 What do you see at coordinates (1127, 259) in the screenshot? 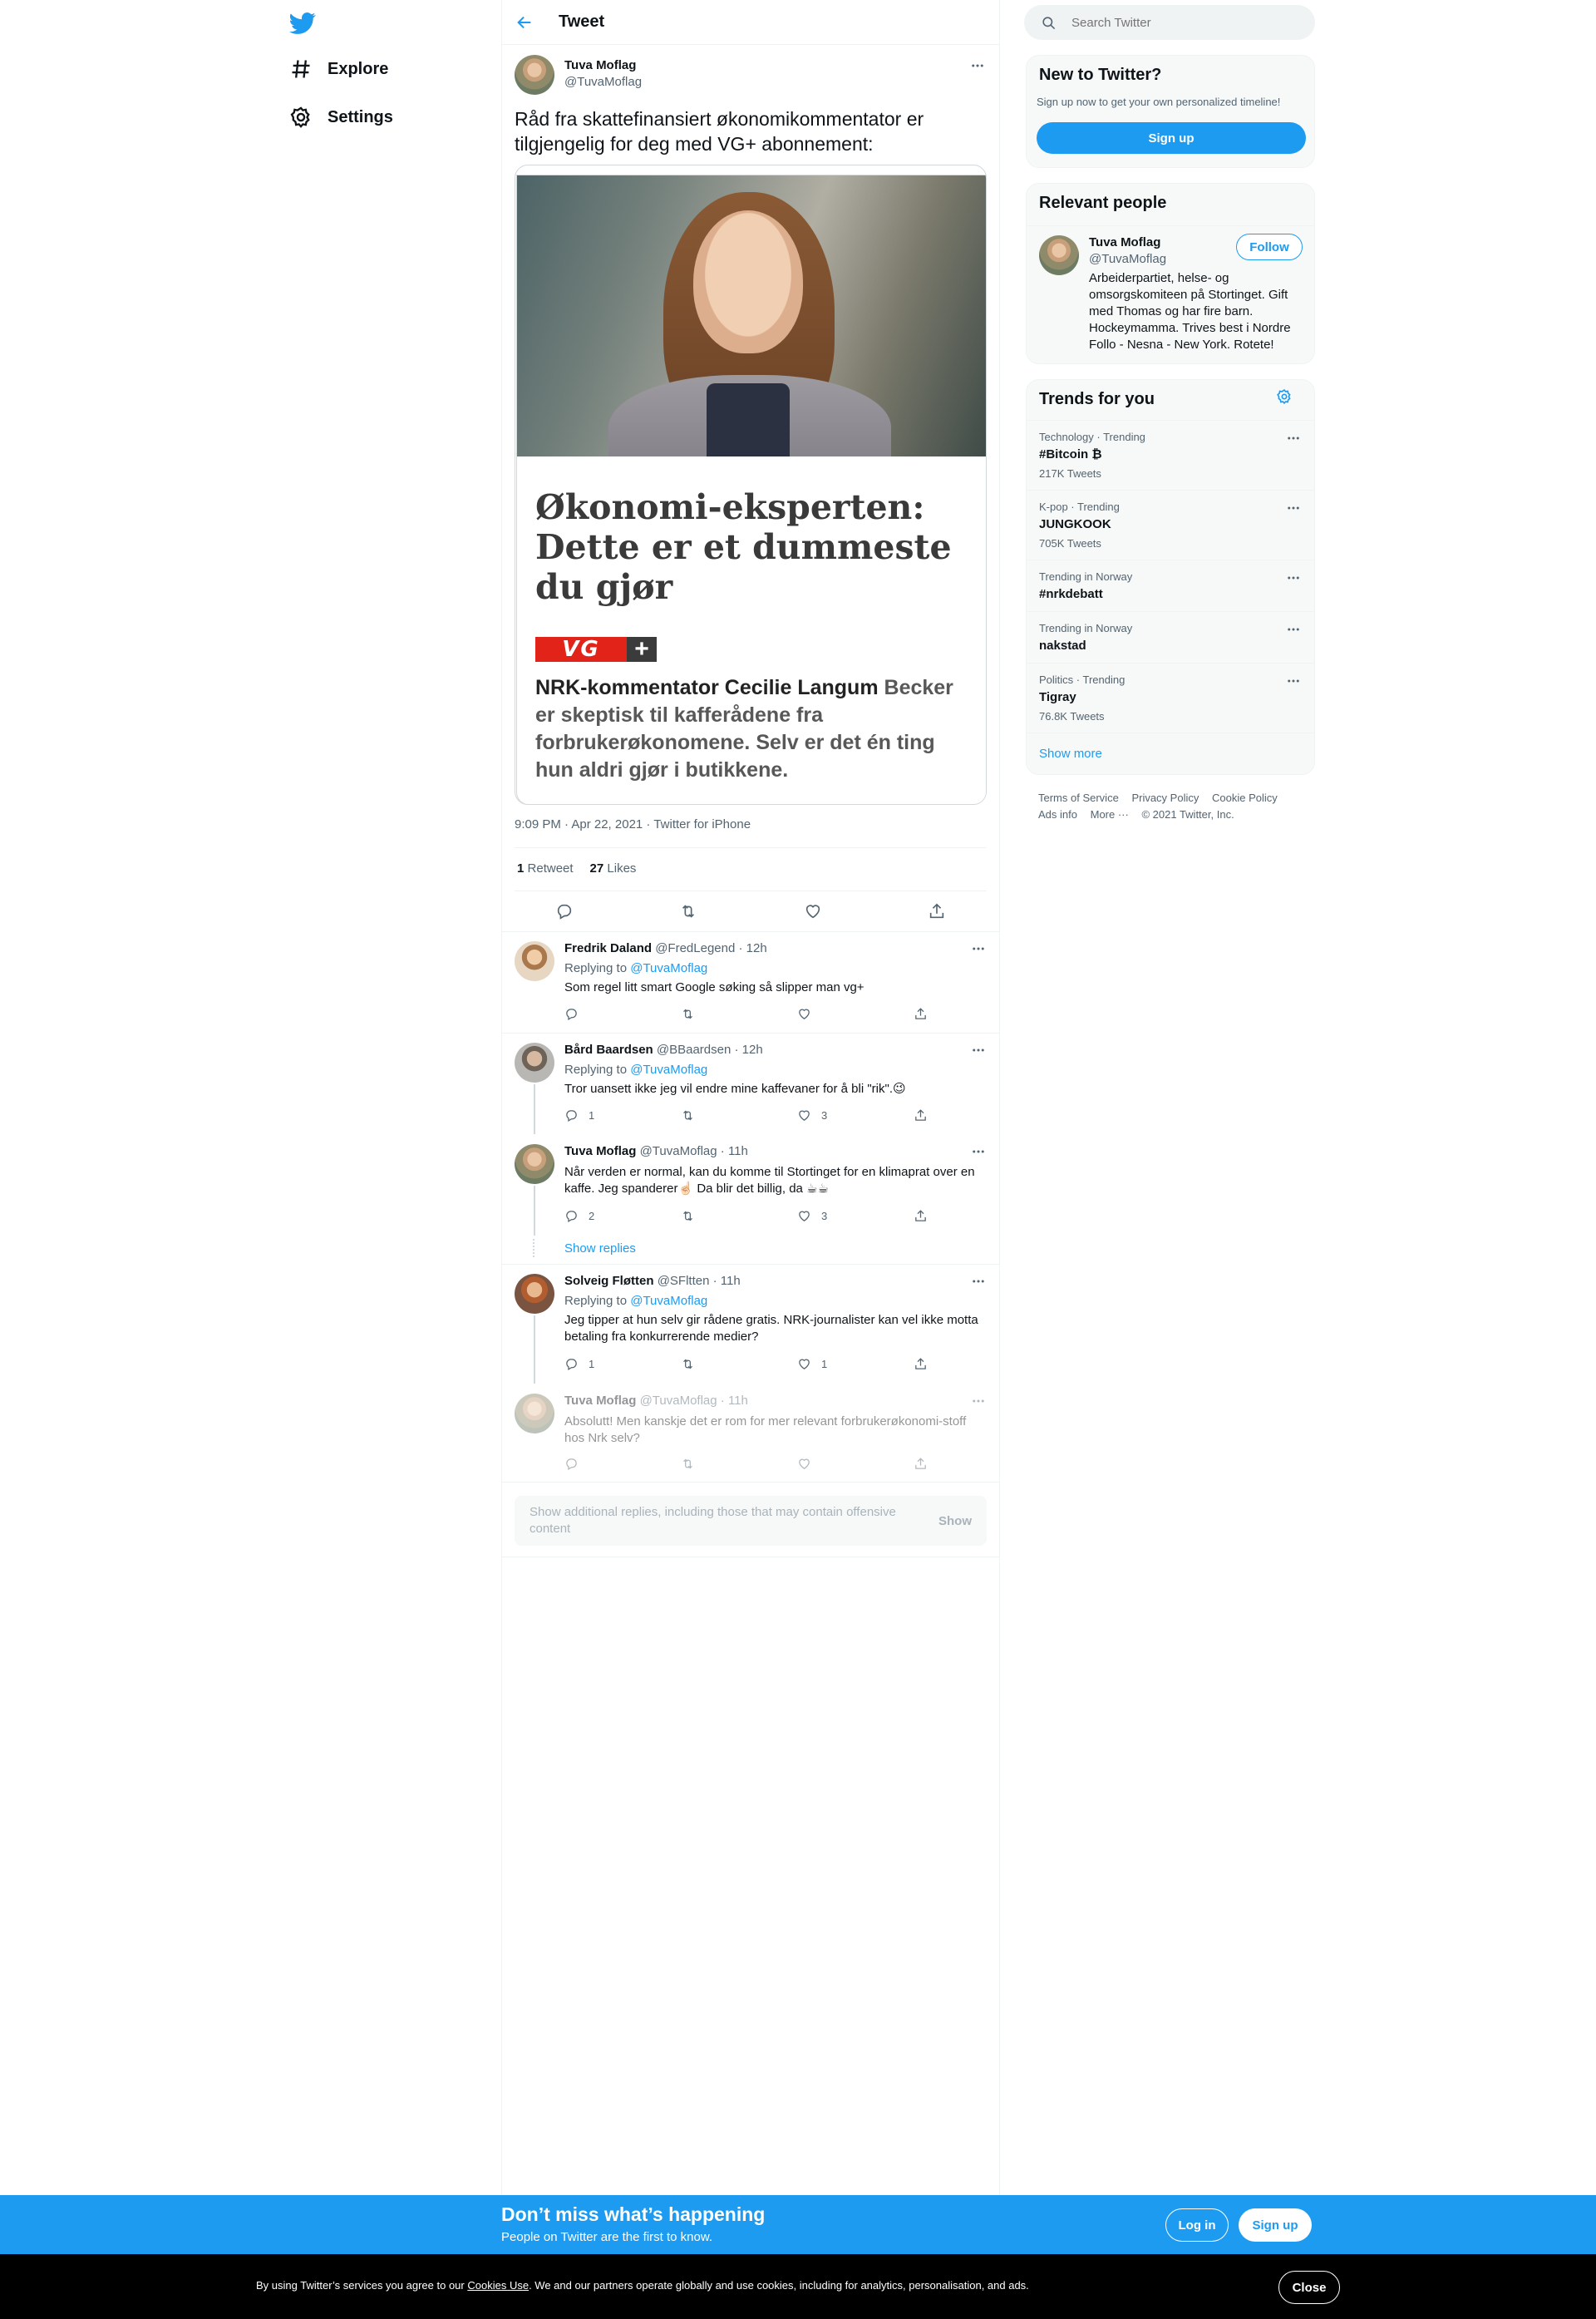
I see `relevant-handle: @TuvaMoflag` at bounding box center [1127, 259].